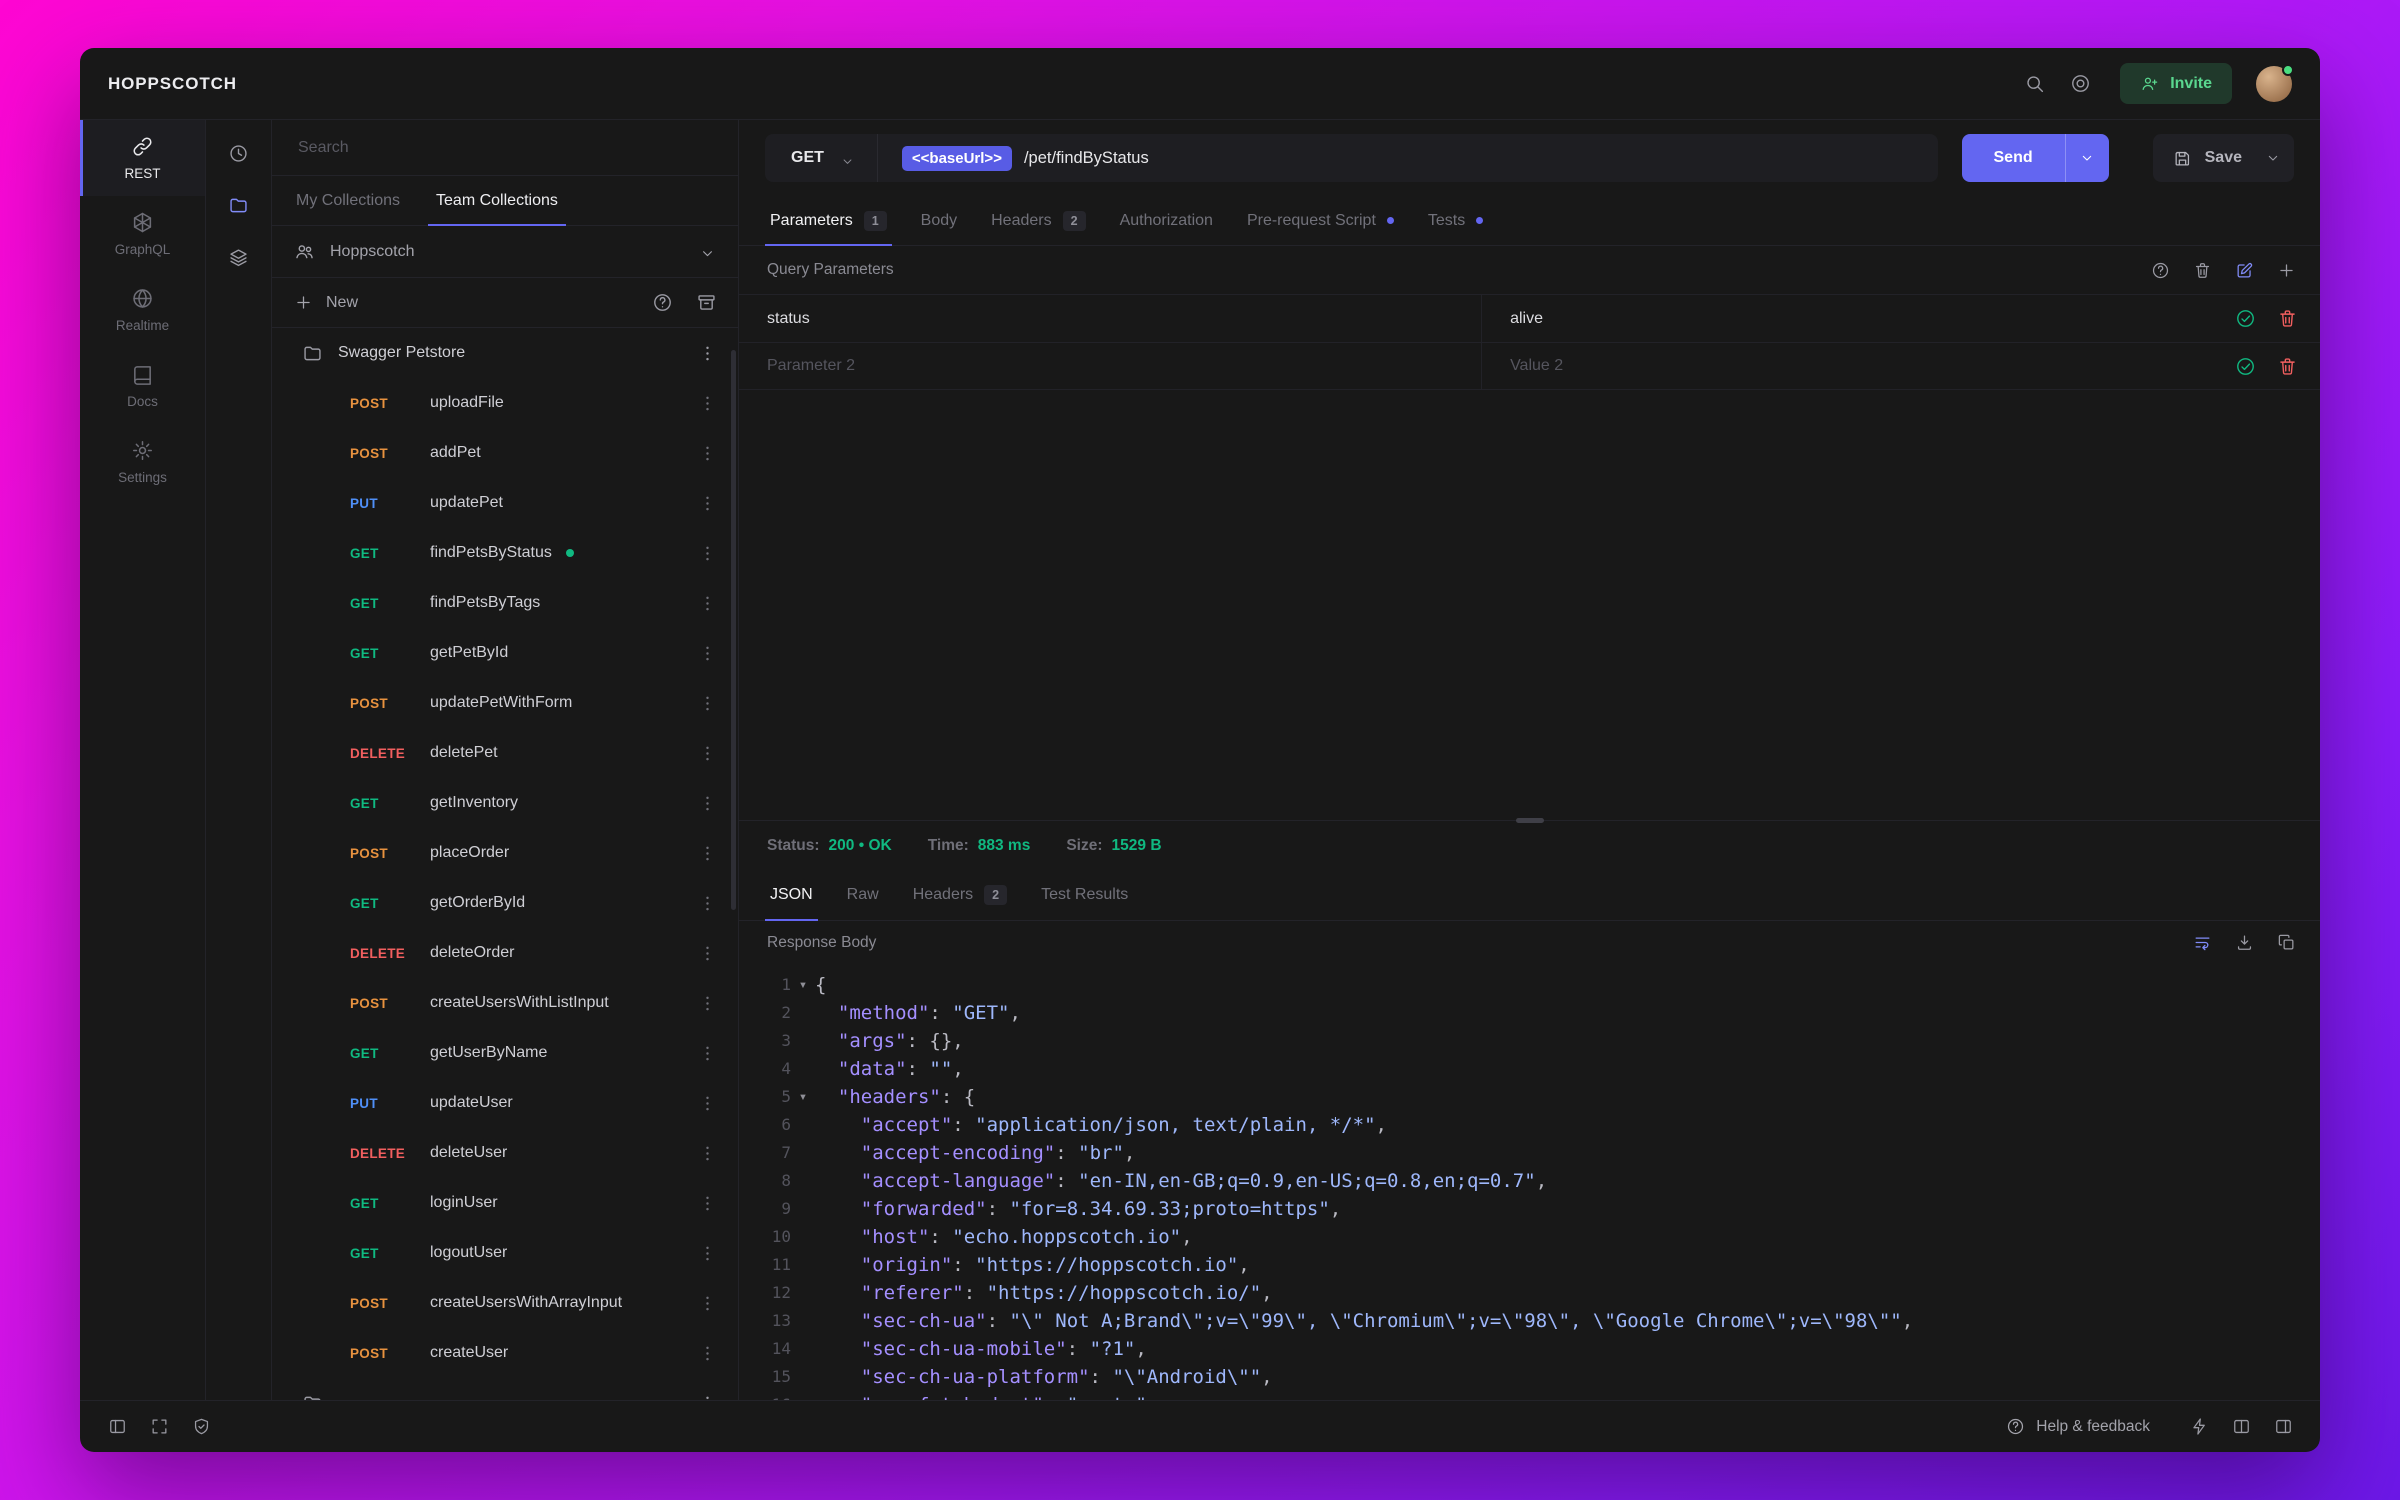  What do you see at coordinates (497, 201) in the screenshot?
I see `collections-tab-team: Team Collections` at bounding box center [497, 201].